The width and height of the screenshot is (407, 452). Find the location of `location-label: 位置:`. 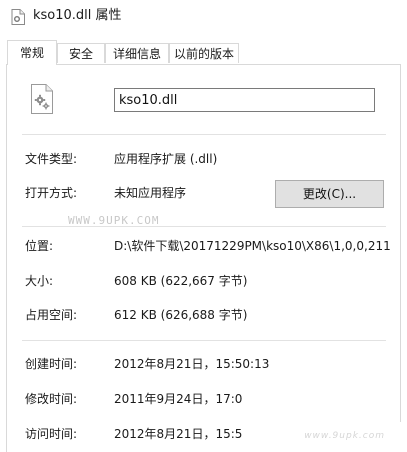

location-label: 位置: is located at coordinates (39, 246).